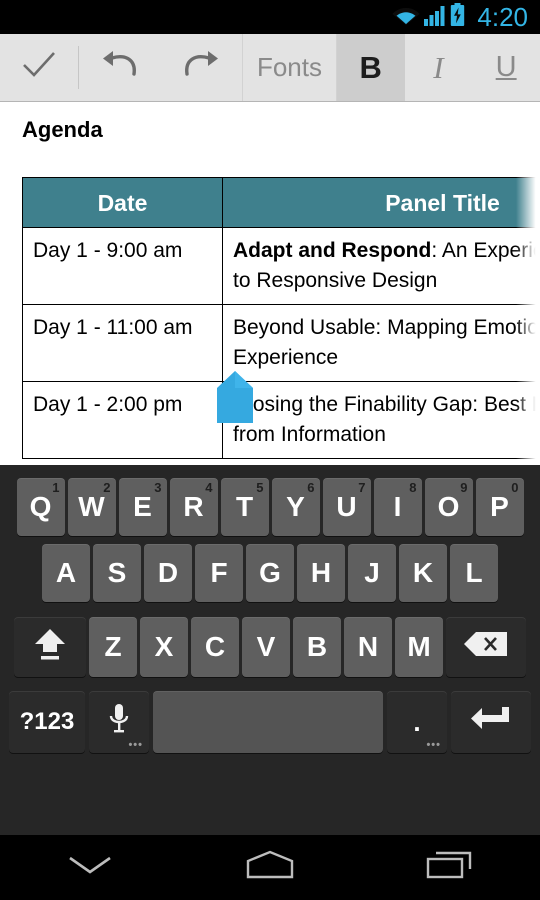 The width and height of the screenshot is (540, 900). What do you see at coordinates (122, 202) in the screenshot?
I see `column-header-date: Date` at bounding box center [122, 202].